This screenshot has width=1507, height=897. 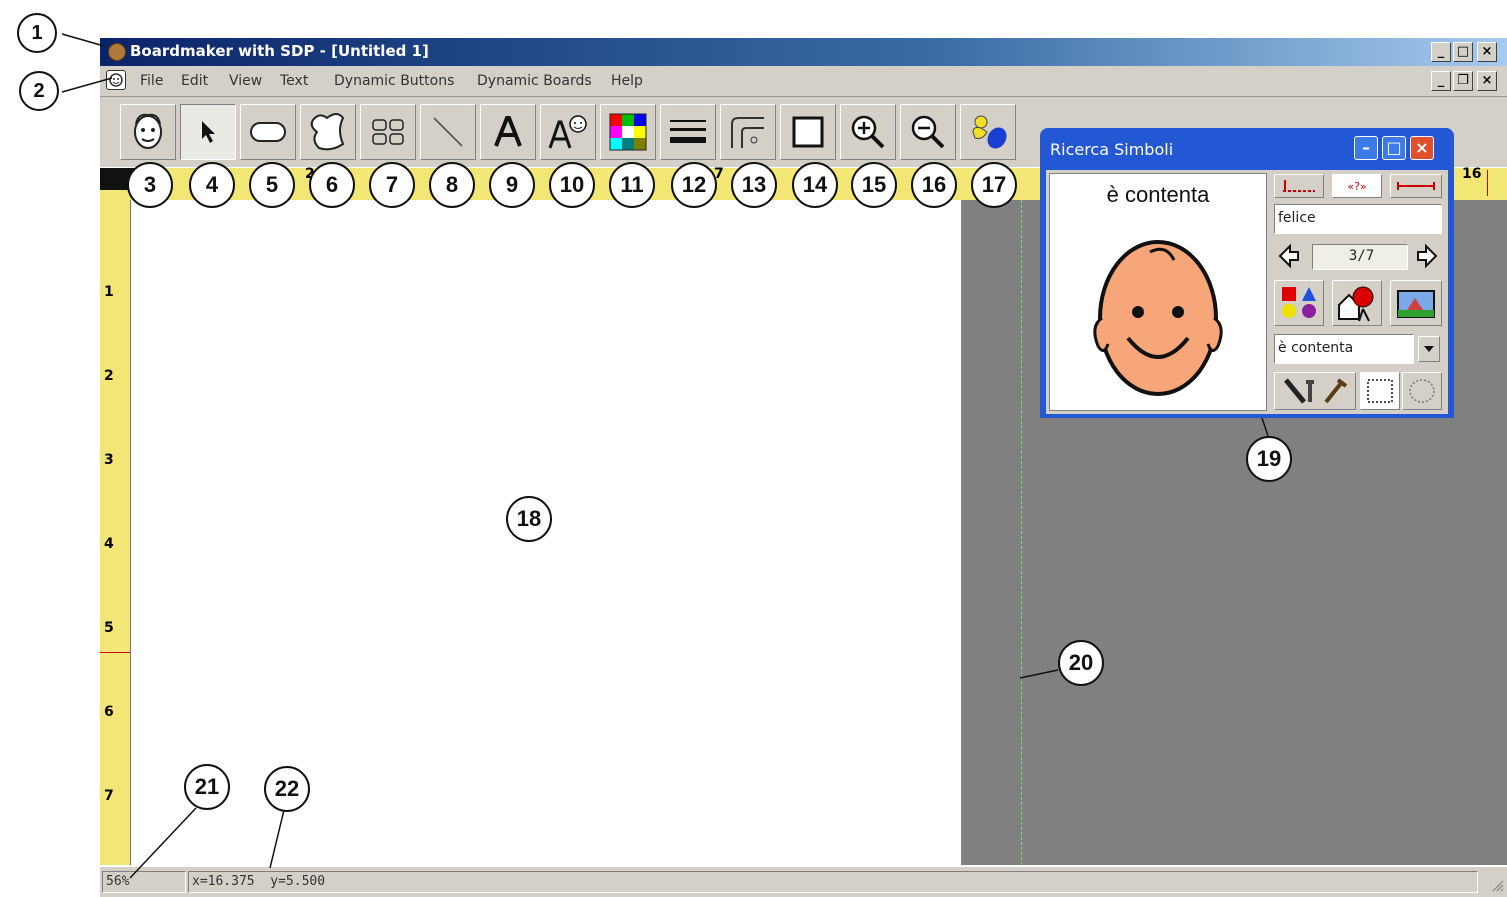 What do you see at coordinates (1463, 81) in the screenshot?
I see `doc-restore-button: ❐` at bounding box center [1463, 81].